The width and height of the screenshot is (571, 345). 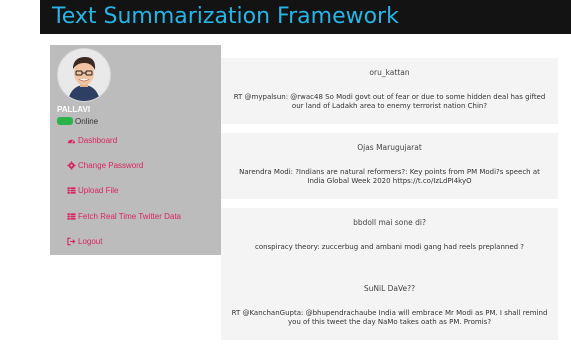 What do you see at coordinates (71, 241) in the screenshot?
I see `logout-icon` at bounding box center [71, 241].